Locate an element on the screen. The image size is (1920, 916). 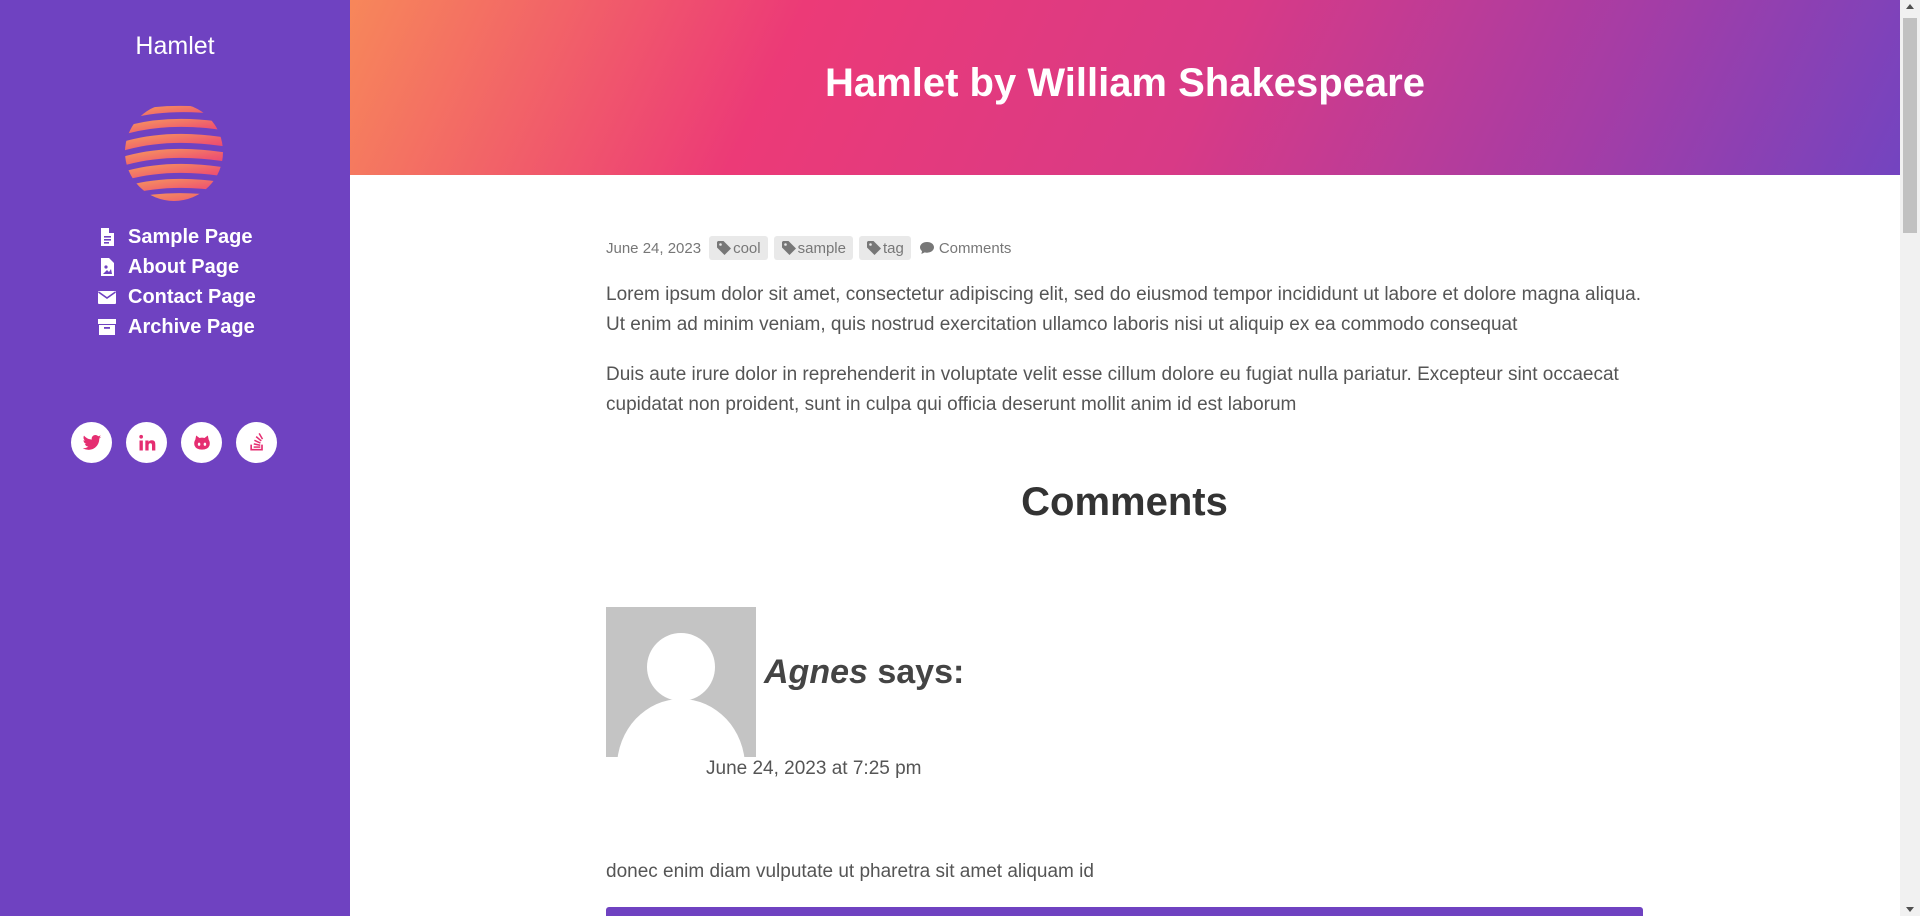
comments-link-label: Comments is located at coordinates (975, 248).